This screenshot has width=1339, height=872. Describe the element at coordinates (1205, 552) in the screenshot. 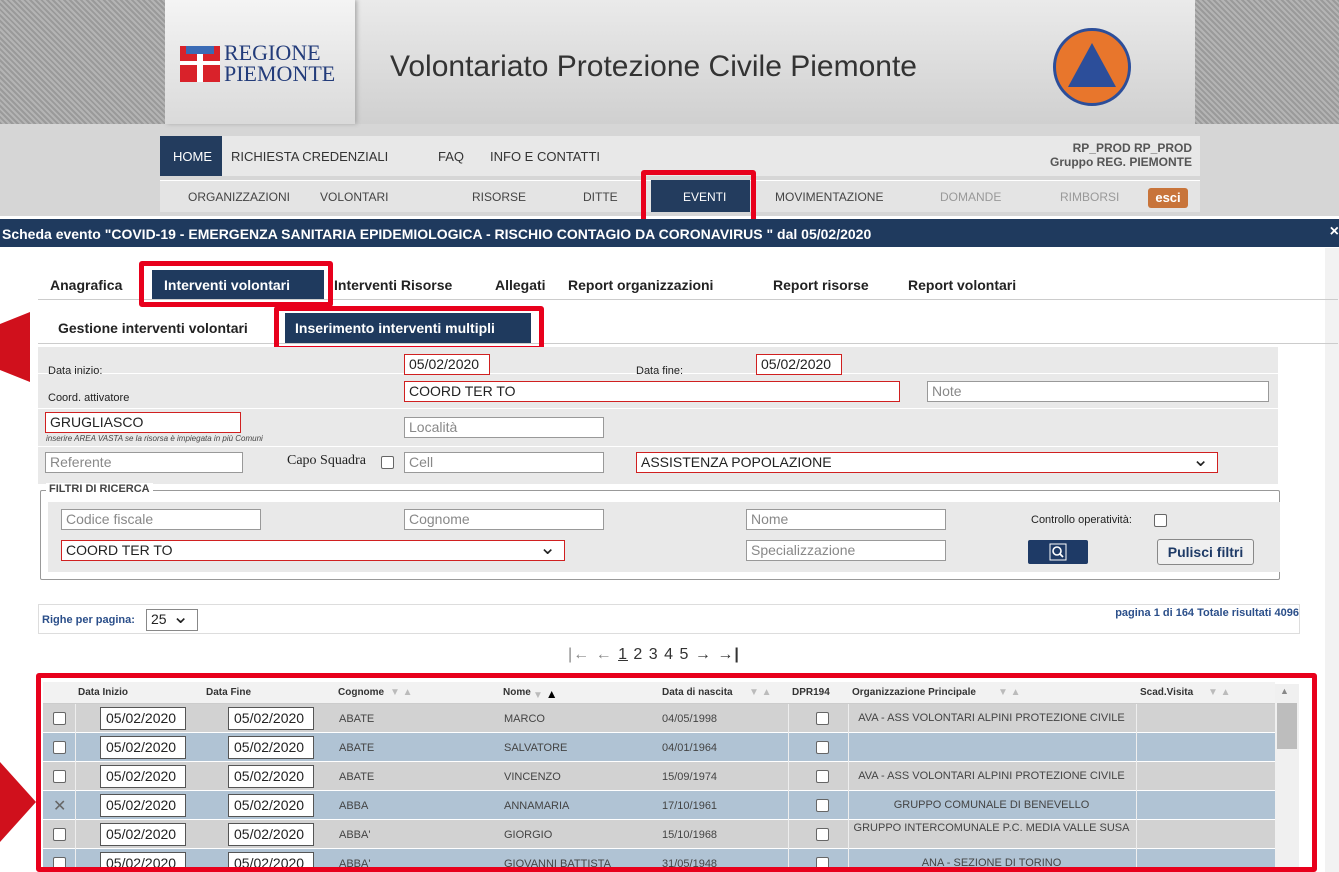

I see `pulisci-filtri-button: Pulisci filtri` at that location.